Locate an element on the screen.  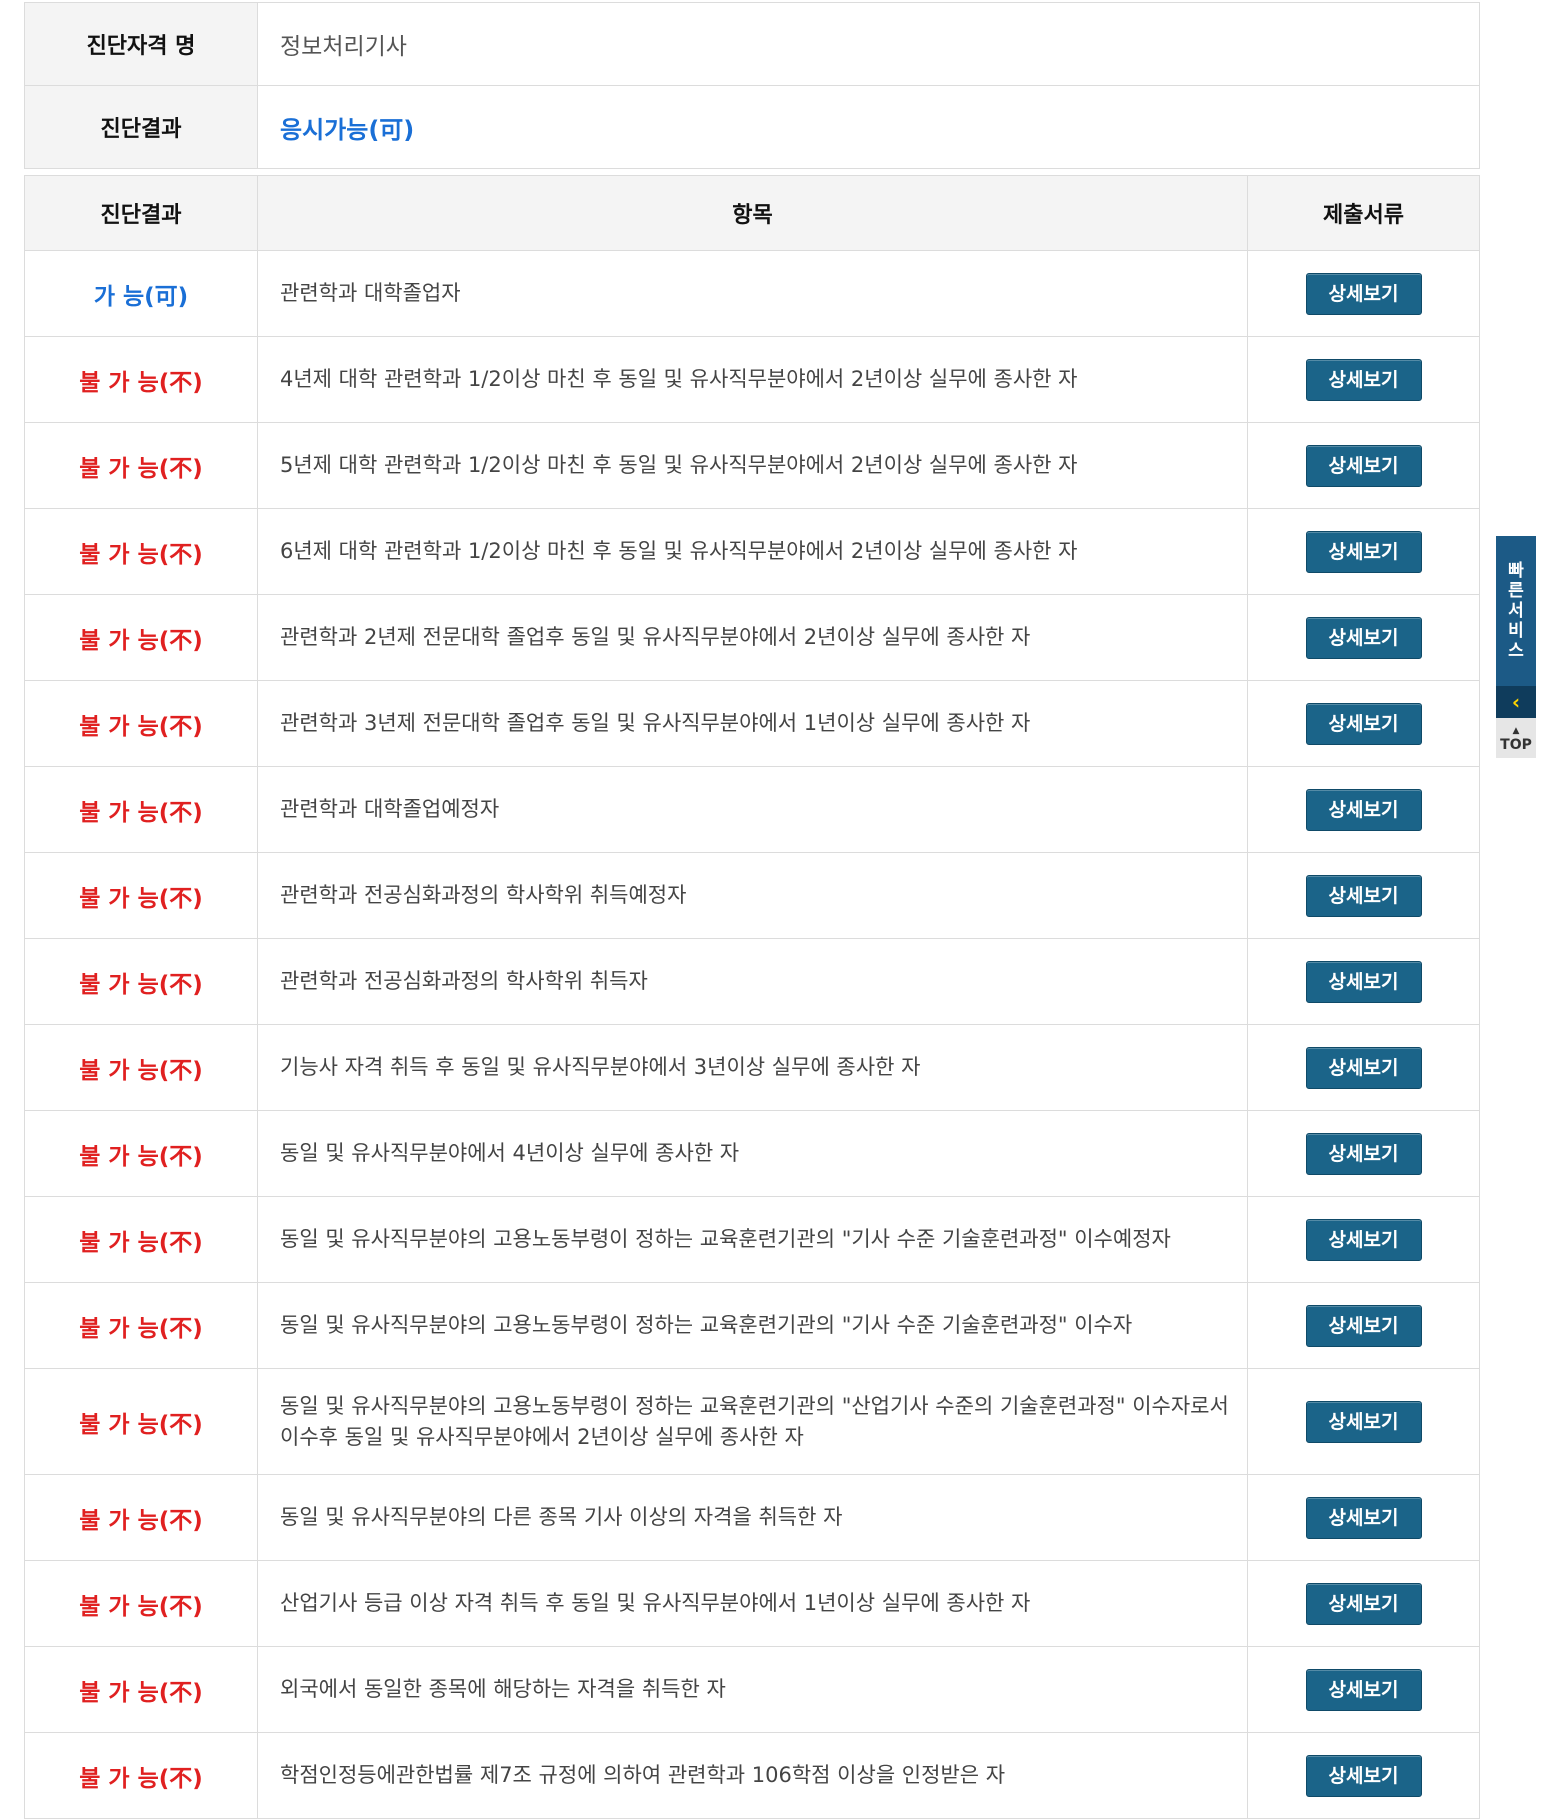
quick-service-char: 스 is located at coordinates (1516, 651).